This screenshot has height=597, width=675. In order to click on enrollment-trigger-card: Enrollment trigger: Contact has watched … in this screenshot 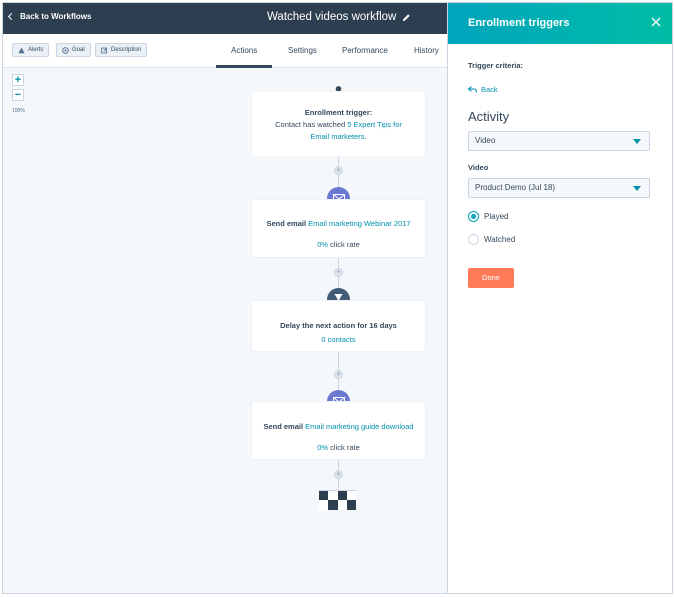, I will do `click(338, 124)`.